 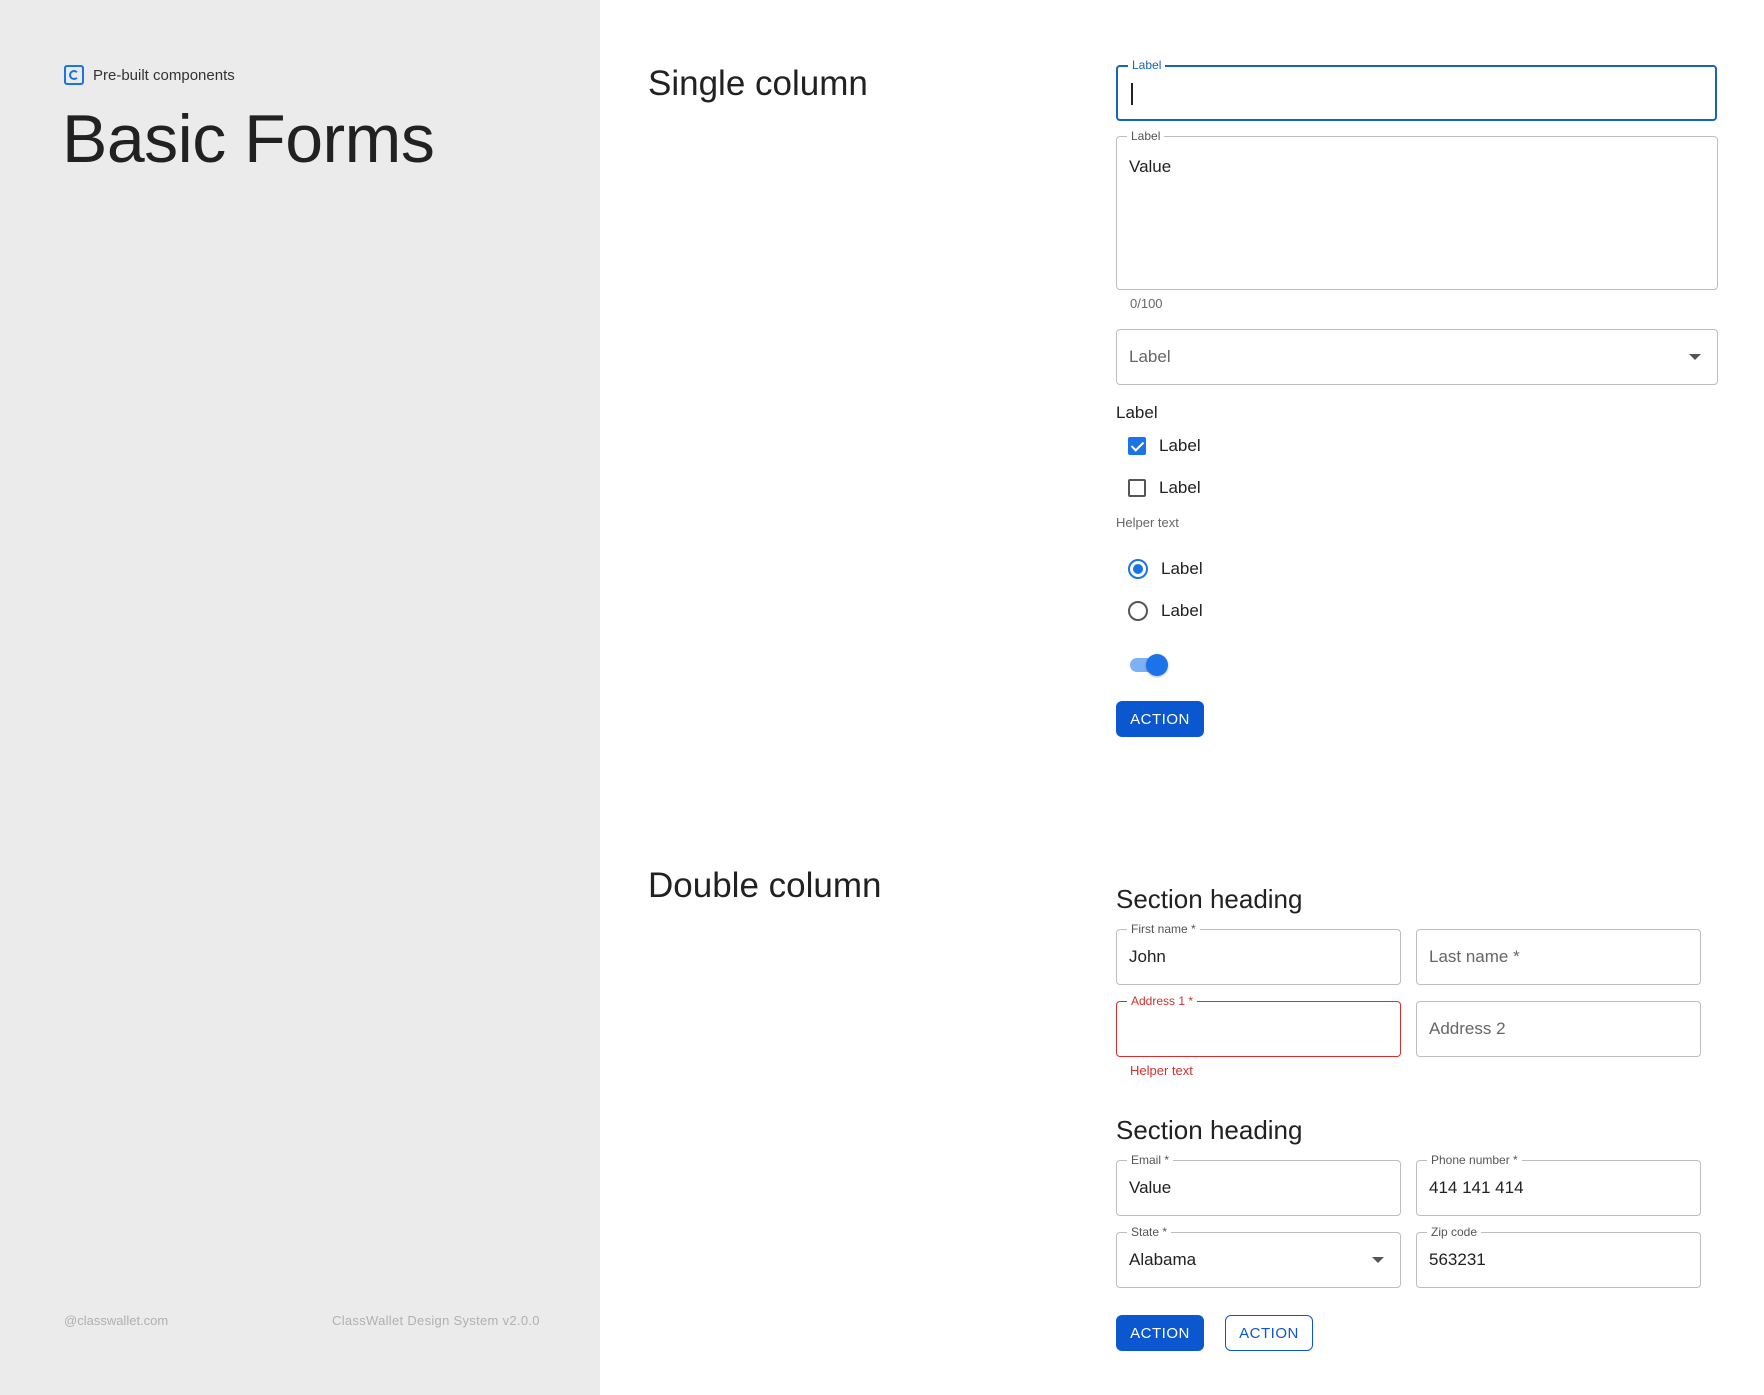 What do you see at coordinates (1163, 929) in the screenshot?
I see `first-name-label: First name *` at bounding box center [1163, 929].